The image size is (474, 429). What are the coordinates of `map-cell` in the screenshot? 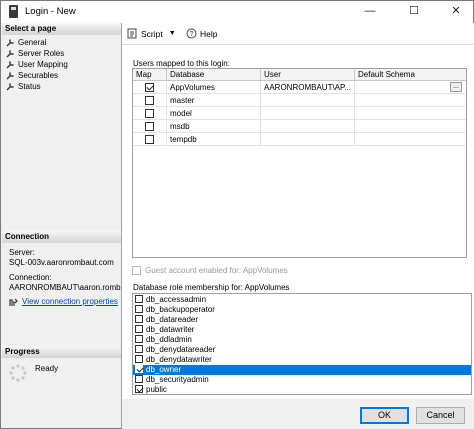 It's located at (150, 87).